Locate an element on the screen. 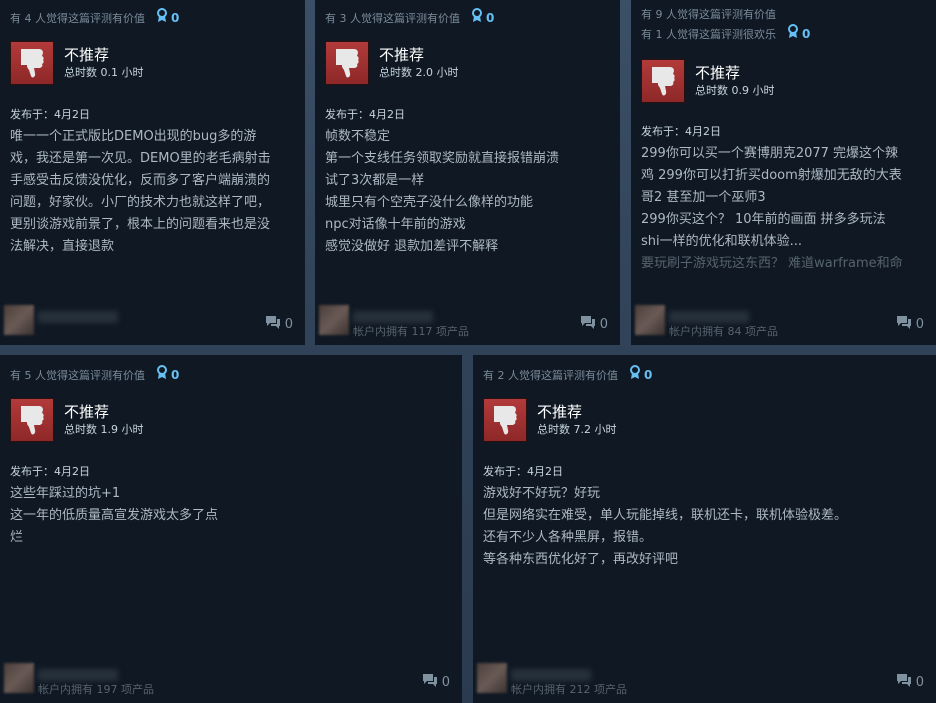 Image resolution: width=936 pixels, height=703 pixels. review-line: 这一年的低质量高宣发游戏太多了点 is located at coordinates (114, 515).